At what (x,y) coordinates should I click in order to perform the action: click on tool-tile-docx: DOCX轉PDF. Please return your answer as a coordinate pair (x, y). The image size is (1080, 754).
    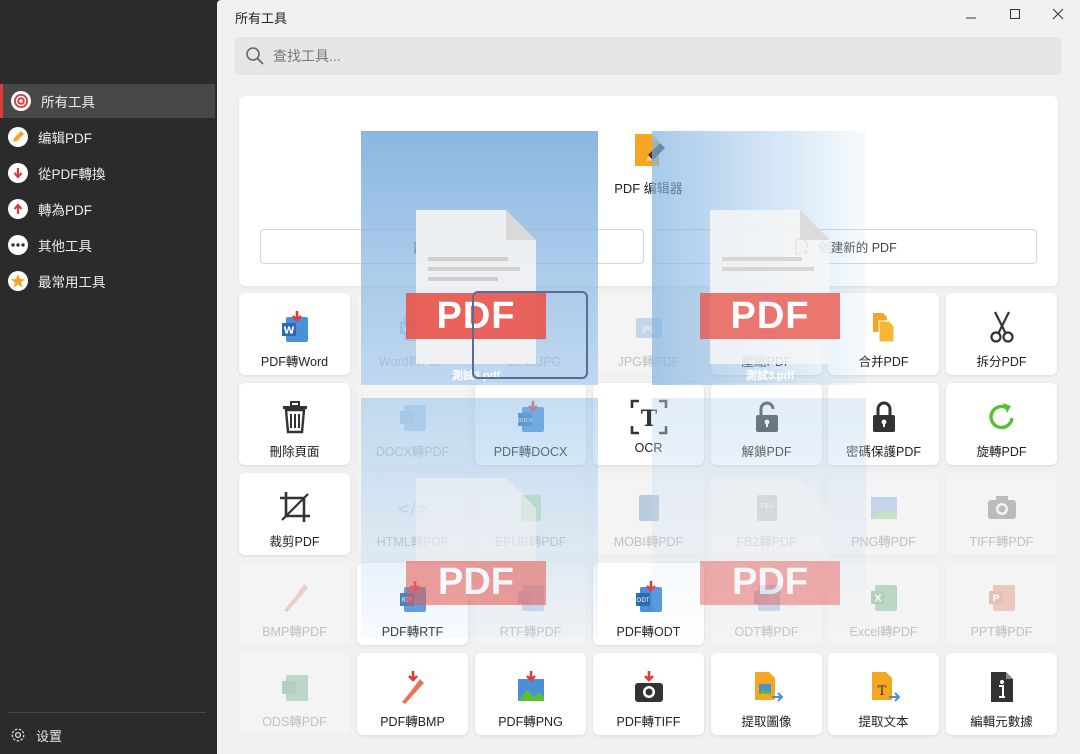
    Looking at the image, I should click on (412, 424).